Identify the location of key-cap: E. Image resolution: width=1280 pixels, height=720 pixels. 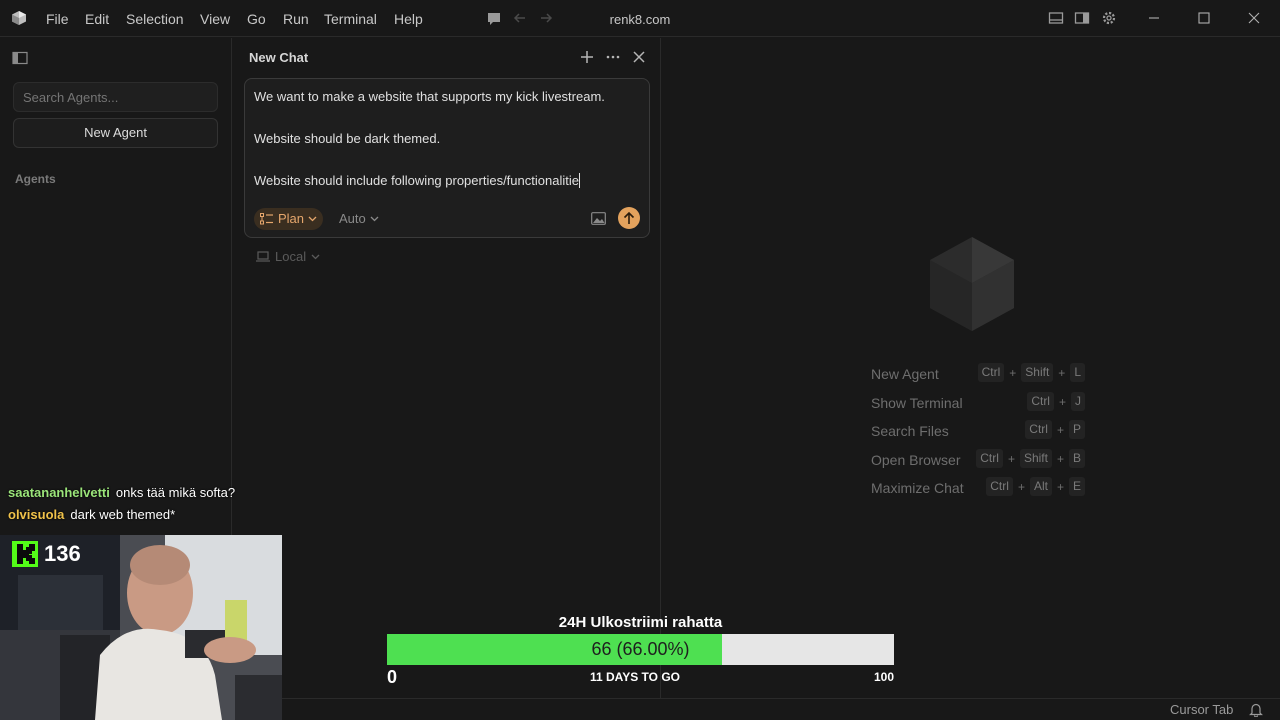
(1076, 486).